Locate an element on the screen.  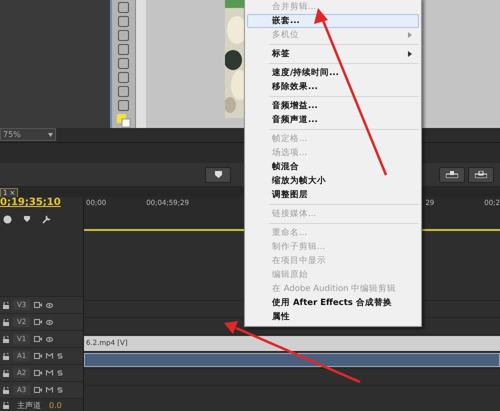
track-name: 主声道 is located at coordinates (29, 405).